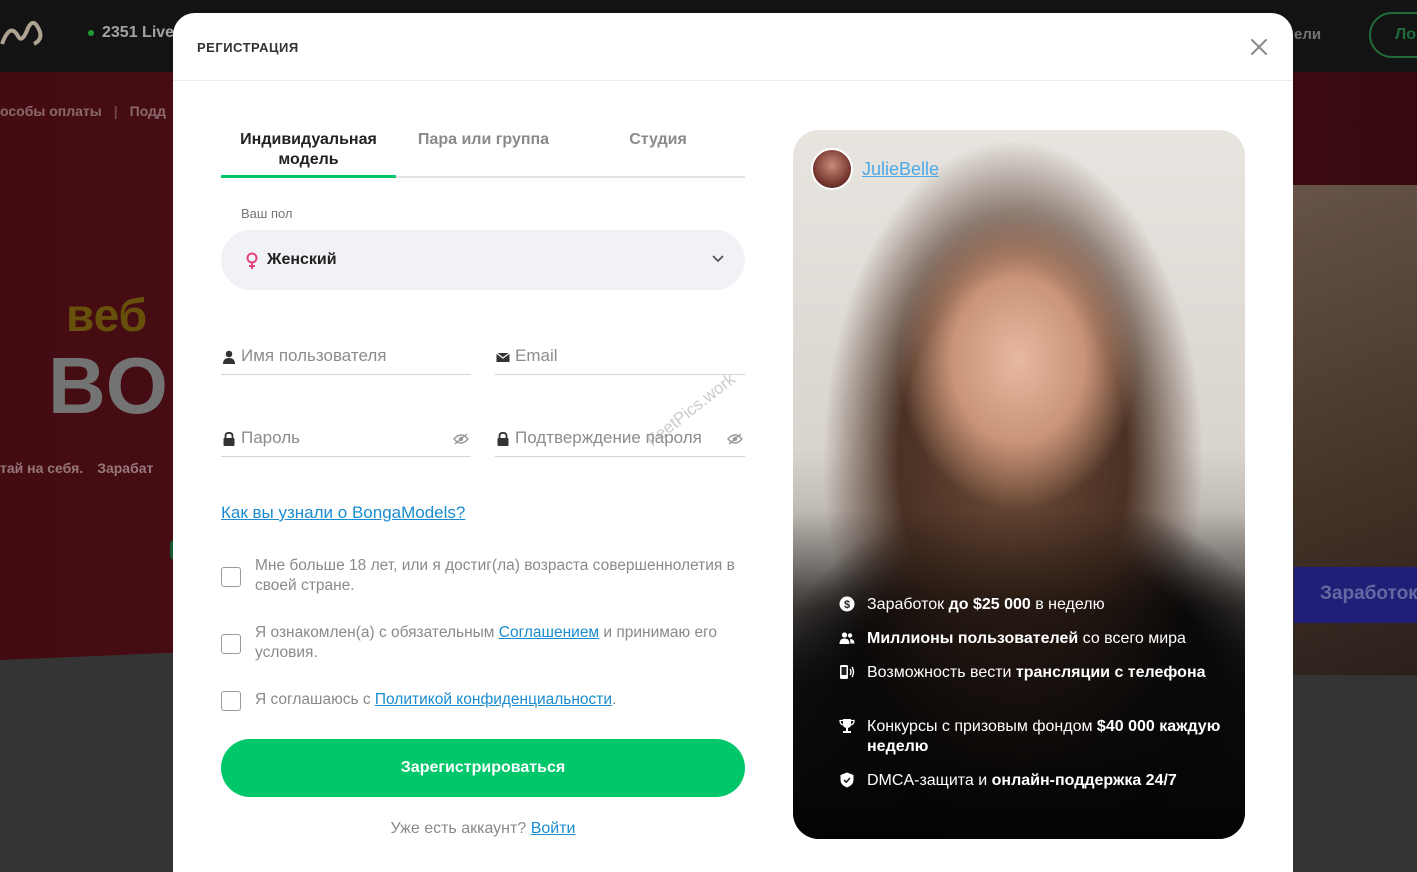 The height and width of the screenshot is (872, 1417). What do you see at coordinates (553, 828) in the screenshot?
I see `login-link: Войти` at bounding box center [553, 828].